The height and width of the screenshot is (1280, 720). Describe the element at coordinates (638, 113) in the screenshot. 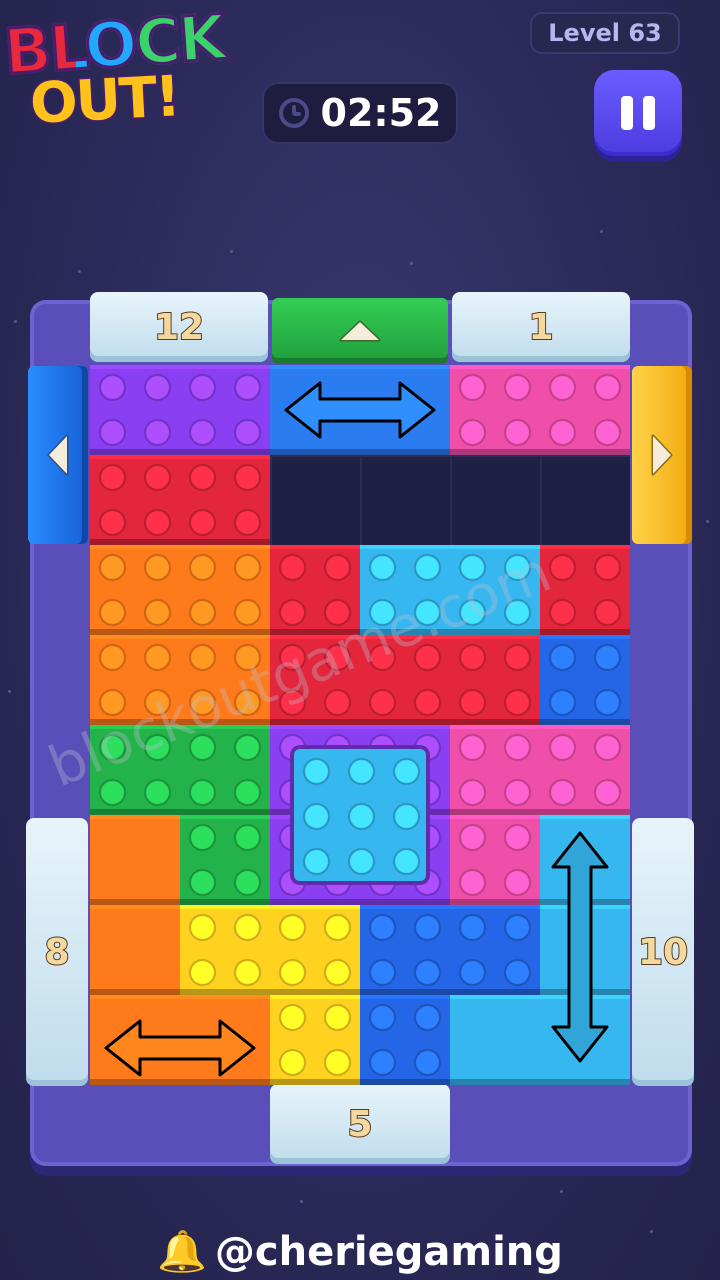

I see `pause-button` at that location.